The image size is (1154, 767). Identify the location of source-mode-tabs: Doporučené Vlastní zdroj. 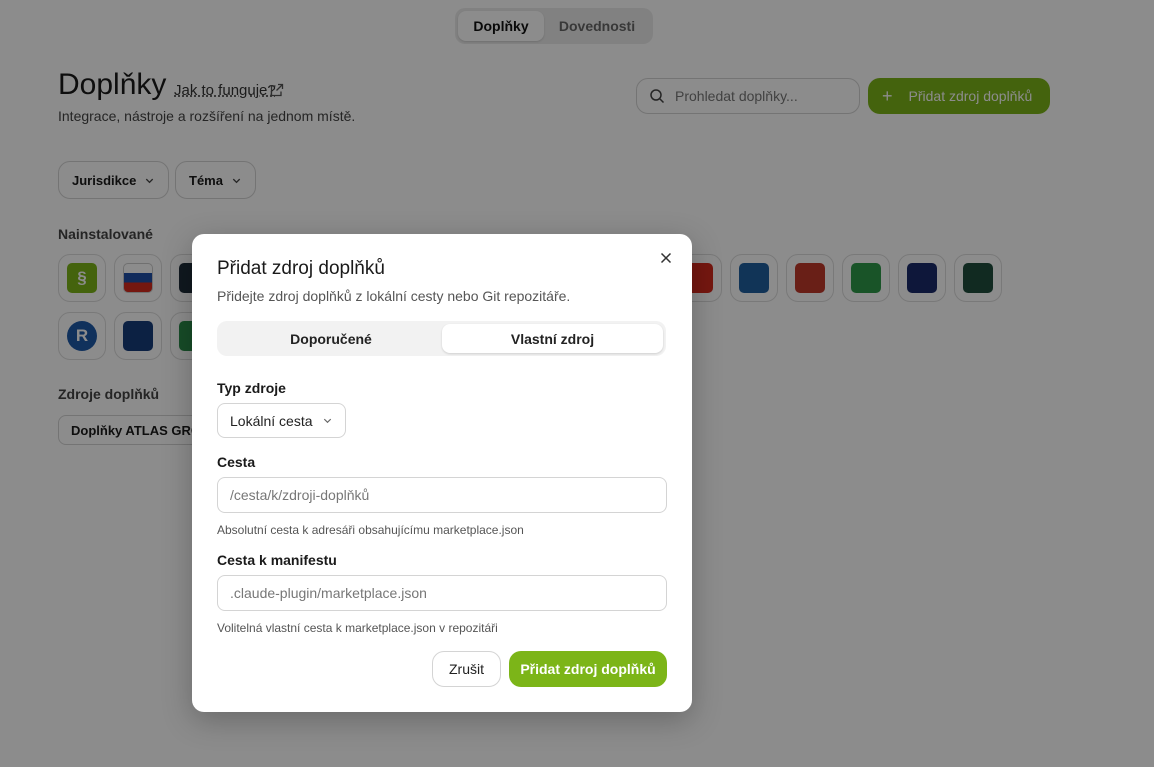
(441, 338).